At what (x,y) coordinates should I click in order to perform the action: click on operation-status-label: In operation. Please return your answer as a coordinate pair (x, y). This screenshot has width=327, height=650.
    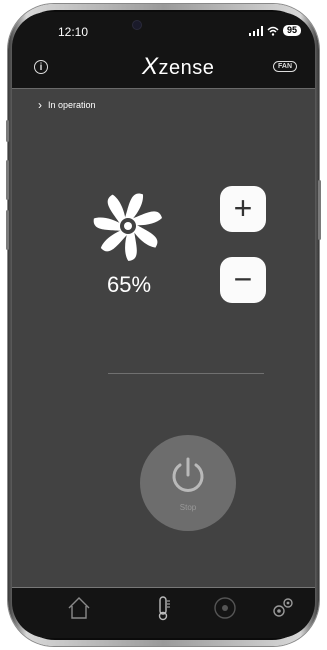
    Looking at the image, I should click on (72, 105).